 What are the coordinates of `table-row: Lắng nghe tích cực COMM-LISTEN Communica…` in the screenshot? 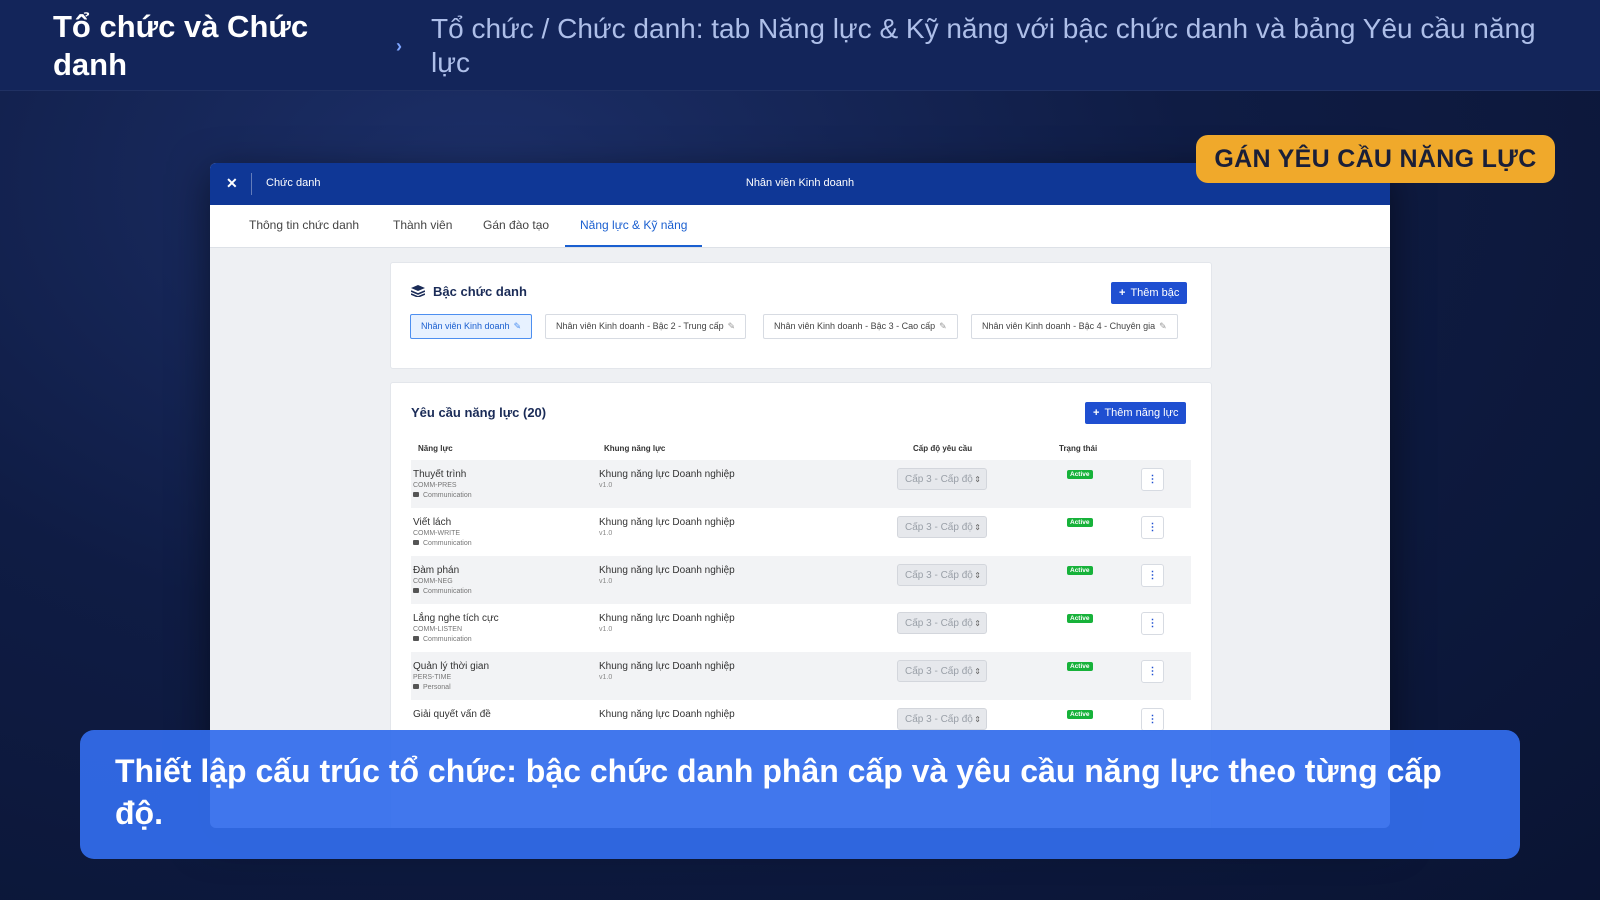 It's located at (801, 628).